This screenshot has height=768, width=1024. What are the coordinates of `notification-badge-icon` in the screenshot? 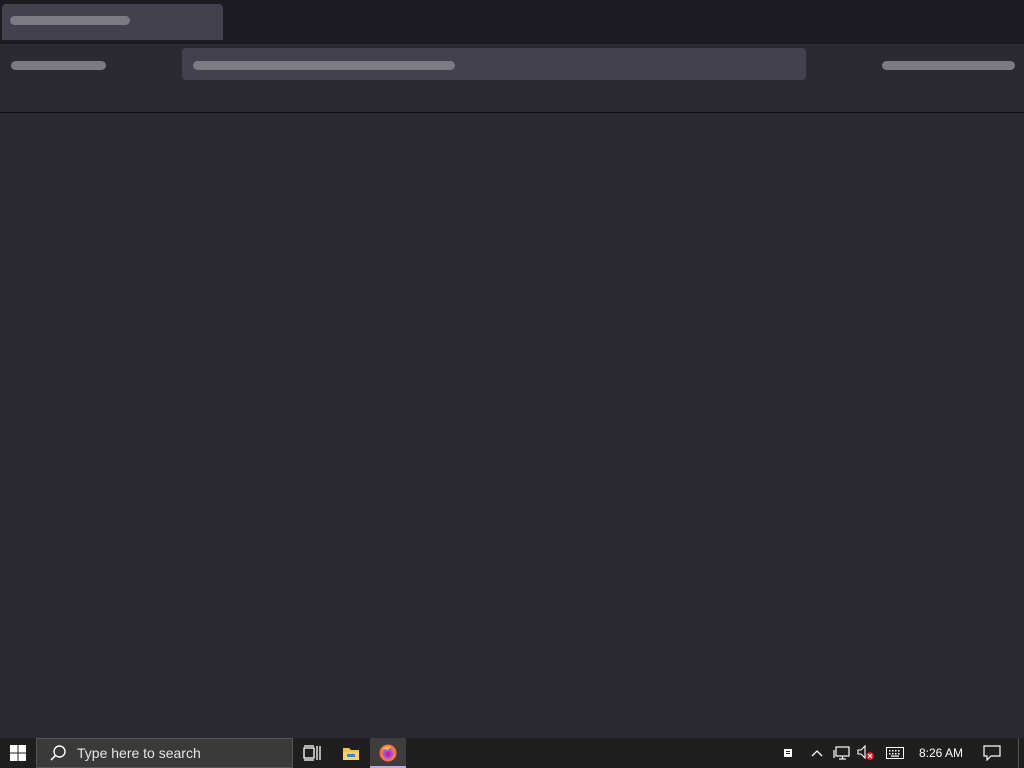 It's located at (788, 753).